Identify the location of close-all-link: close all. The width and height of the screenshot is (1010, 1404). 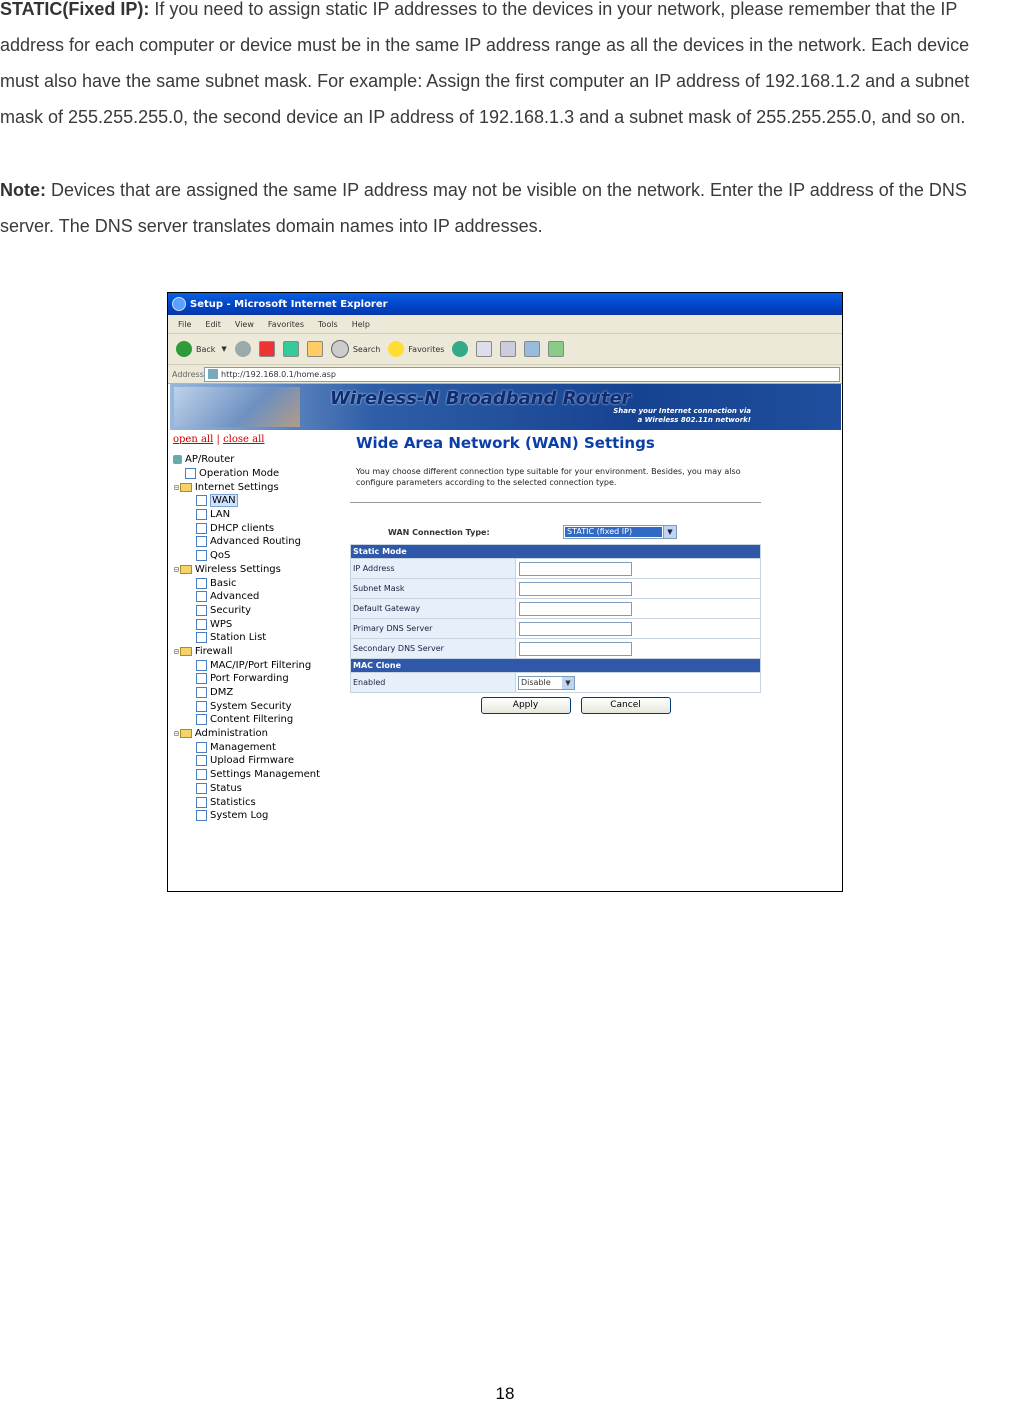
(243, 439).